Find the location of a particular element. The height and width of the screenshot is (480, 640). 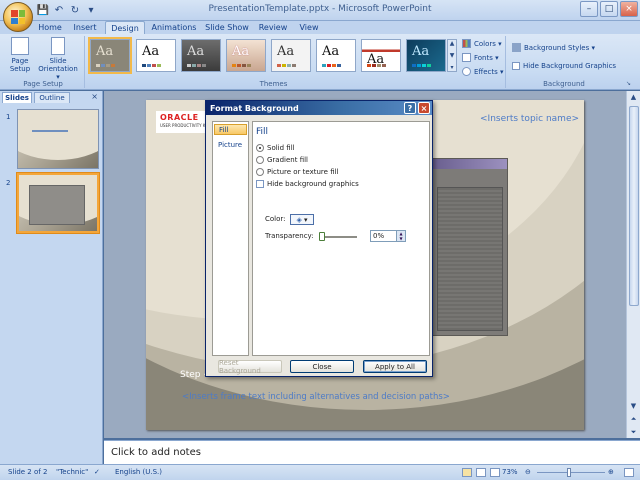

picture-texture-fill-option: Picture or texture fill is located at coordinates (297, 172).